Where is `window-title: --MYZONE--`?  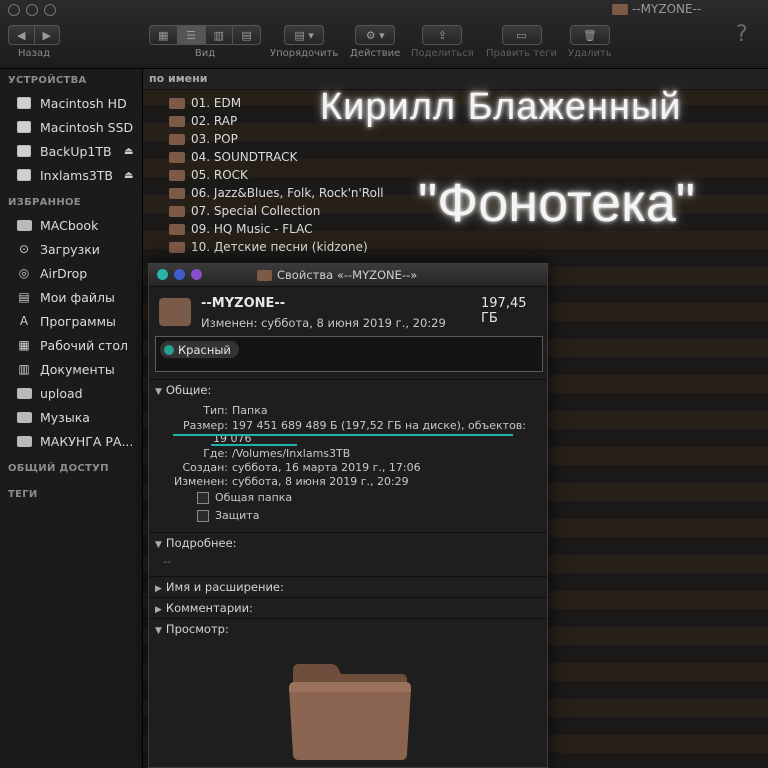
window-title: --MYZONE-- is located at coordinates (656, 9).